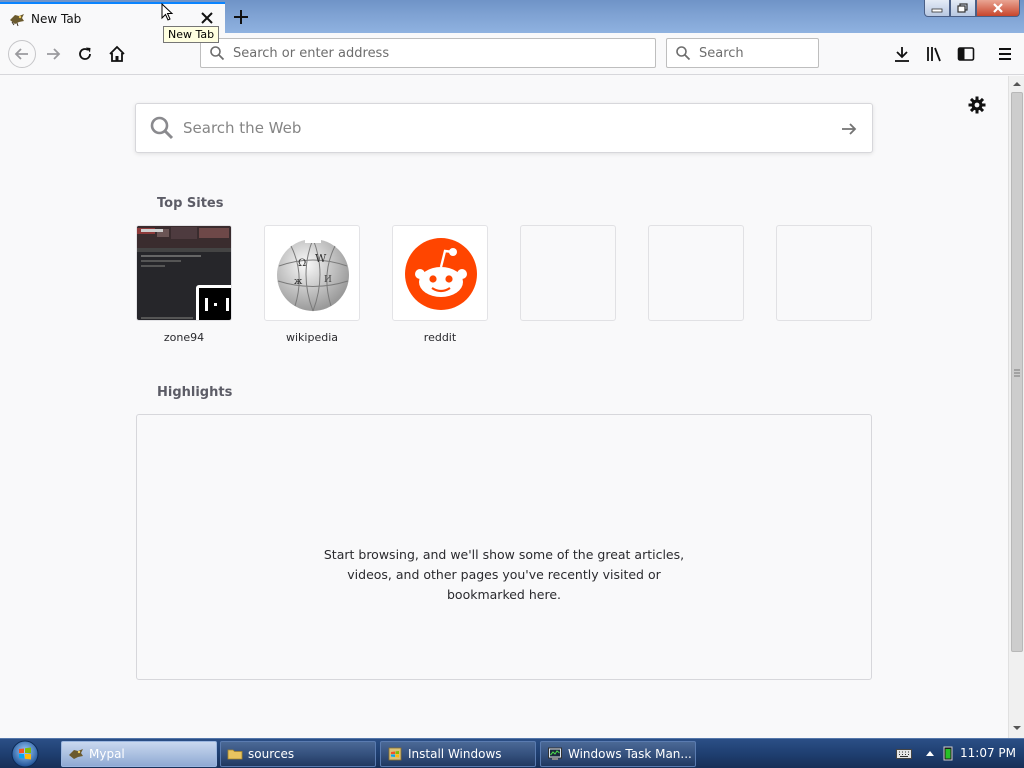  I want to click on minimize-button, so click(937, 8).